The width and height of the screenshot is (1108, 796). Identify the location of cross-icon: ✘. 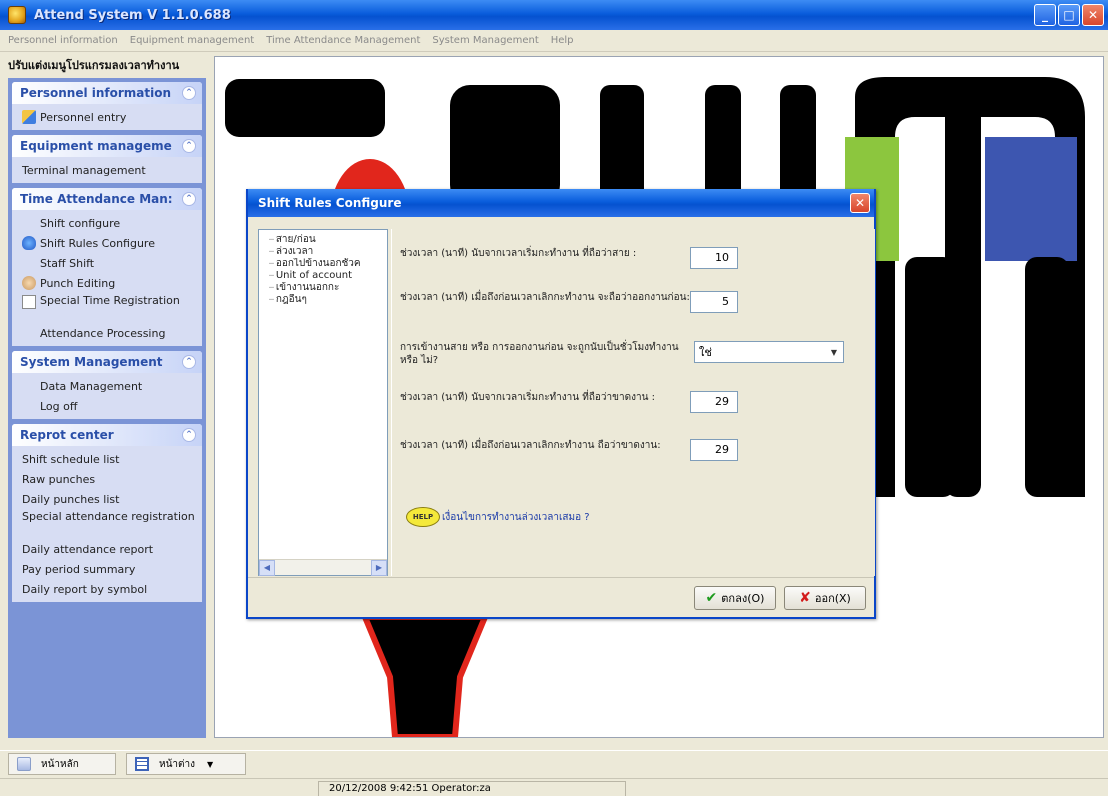
(805, 598).